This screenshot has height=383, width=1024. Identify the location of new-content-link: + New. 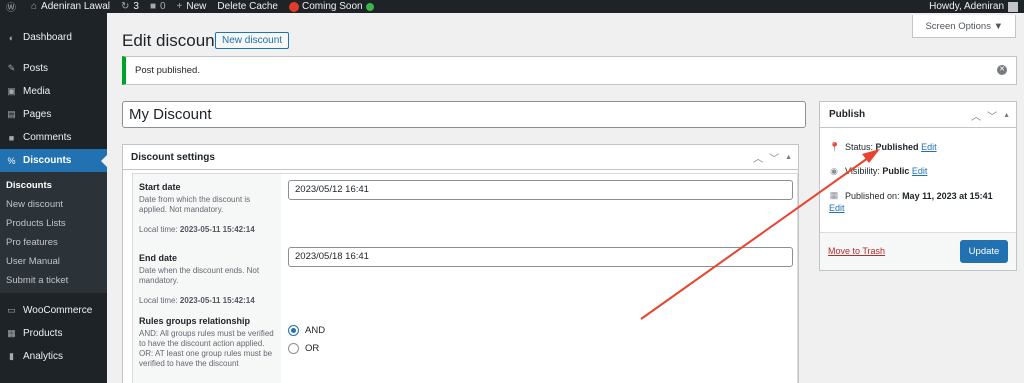
(192, 6).